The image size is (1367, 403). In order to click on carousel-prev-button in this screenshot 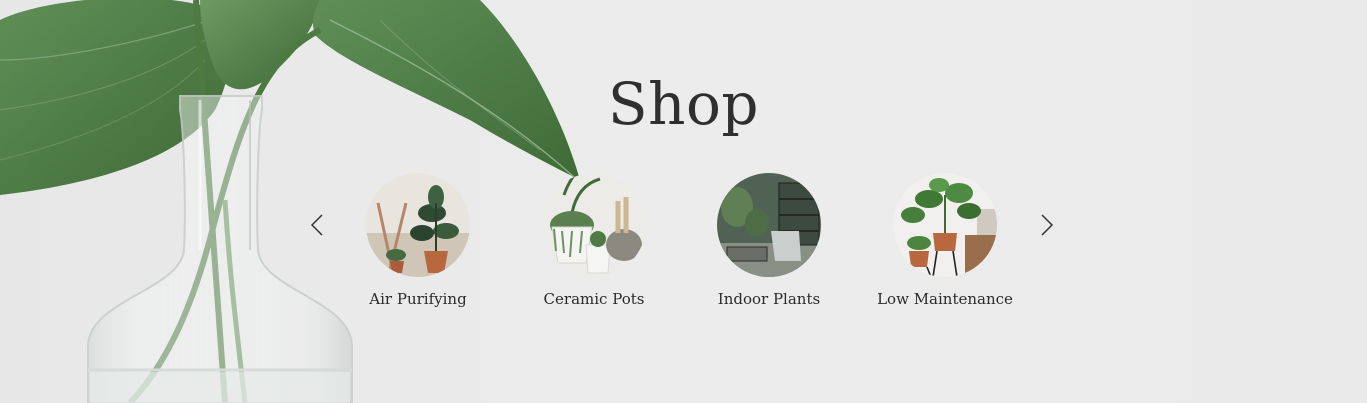, I will do `click(318, 225)`.